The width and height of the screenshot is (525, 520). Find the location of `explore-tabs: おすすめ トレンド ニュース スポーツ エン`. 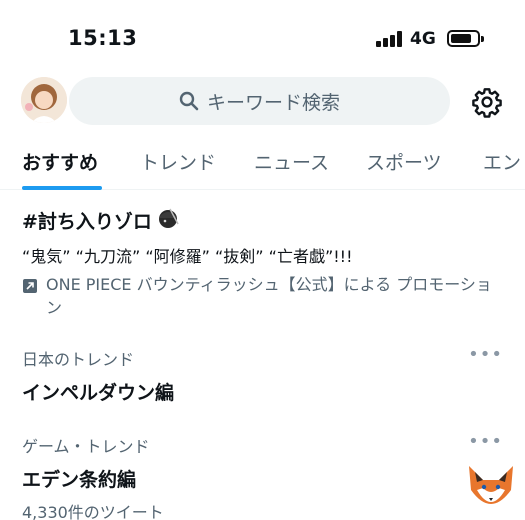

explore-tabs: おすすめ トレンド ニュース スポーツ エン is located at coordinates (262, 164).